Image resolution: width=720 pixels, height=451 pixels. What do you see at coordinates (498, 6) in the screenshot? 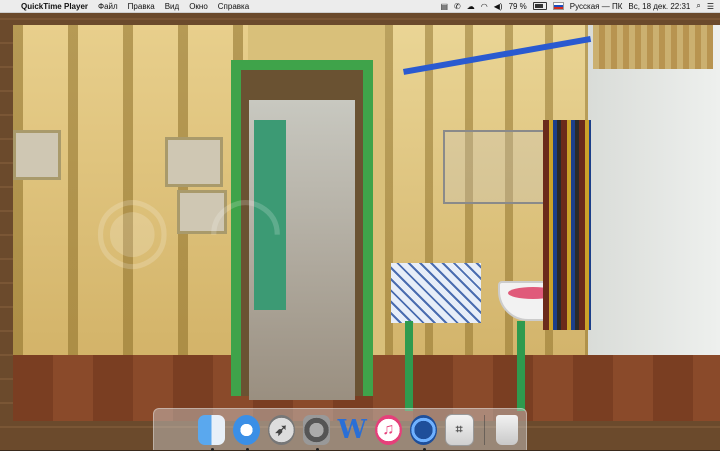
I see `volume-icon: ◀)` at bounding box center [498, 6].